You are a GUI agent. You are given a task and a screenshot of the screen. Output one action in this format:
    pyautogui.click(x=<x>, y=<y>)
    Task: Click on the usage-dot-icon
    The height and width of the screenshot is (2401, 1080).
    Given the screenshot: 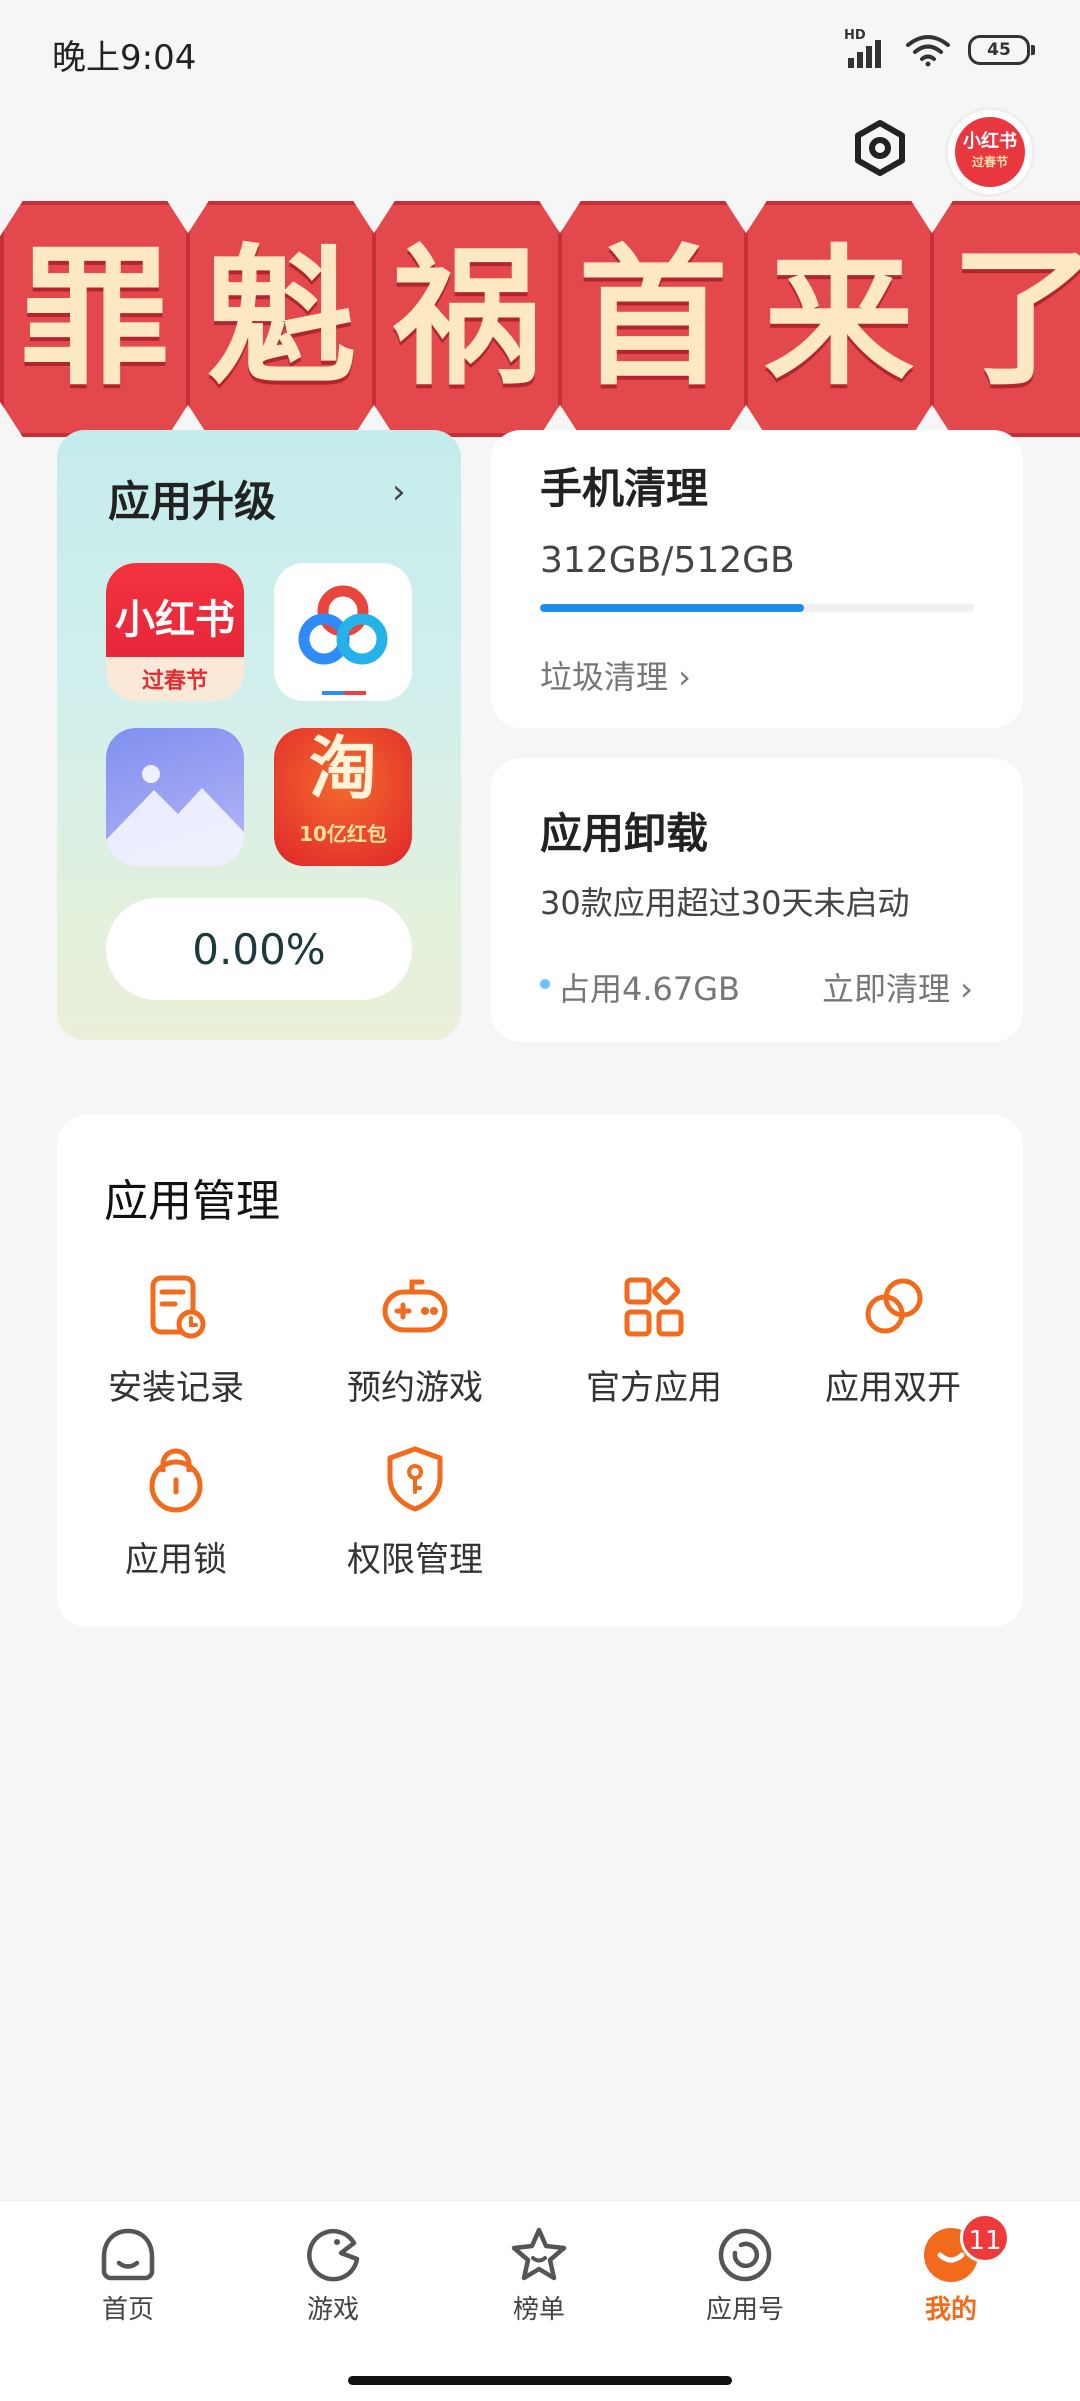 What is the action you would take?
    pyautogui.click(x=545, y=984)
    